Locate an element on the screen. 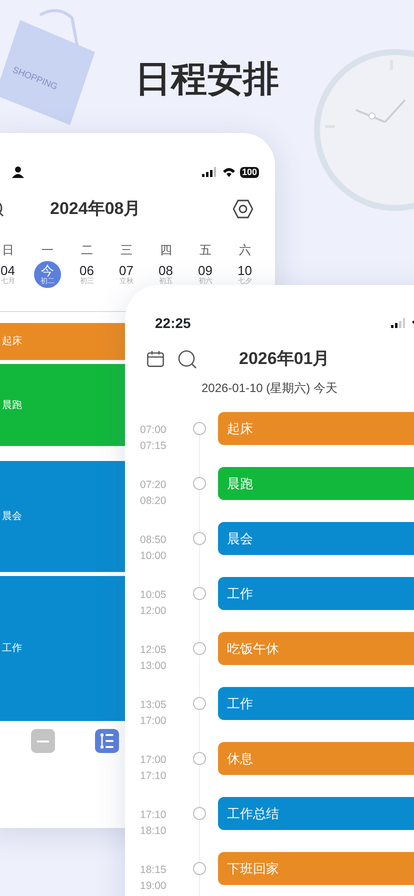 This screenshot has width=414, height=896. person-icon is located at coordinates (18, 172).